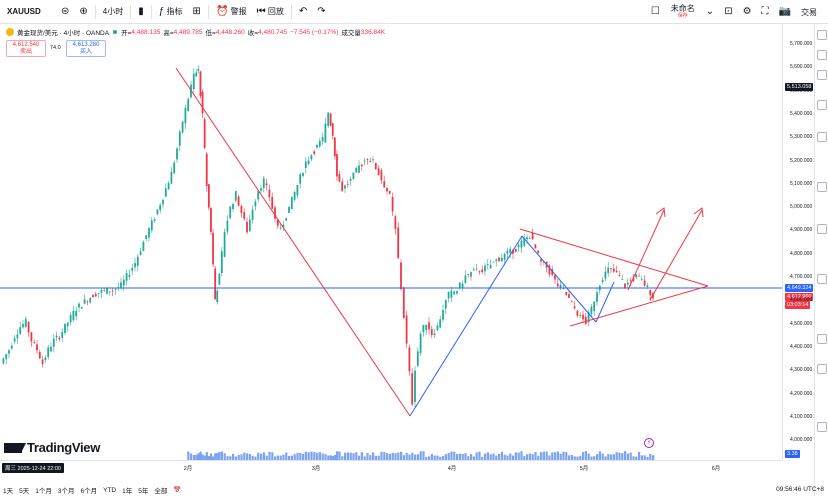 The height and width of the screenshot is (496, 828). Describe the element at coordinates (822, 187) in the screenshot. I see `news-icon` at that location.